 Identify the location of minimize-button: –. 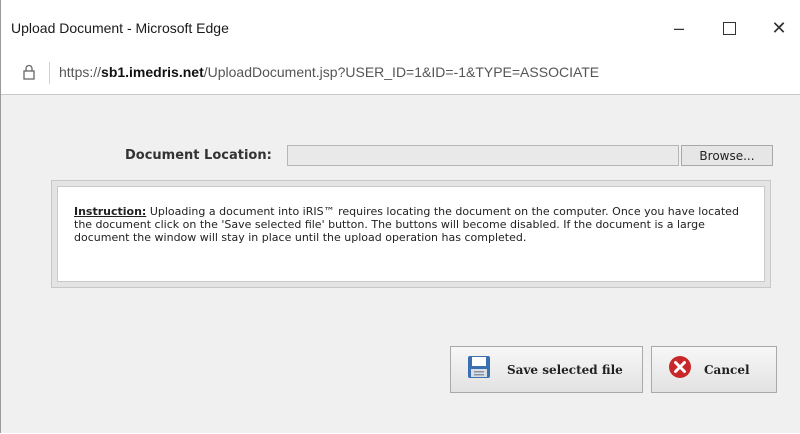
(679, 28).